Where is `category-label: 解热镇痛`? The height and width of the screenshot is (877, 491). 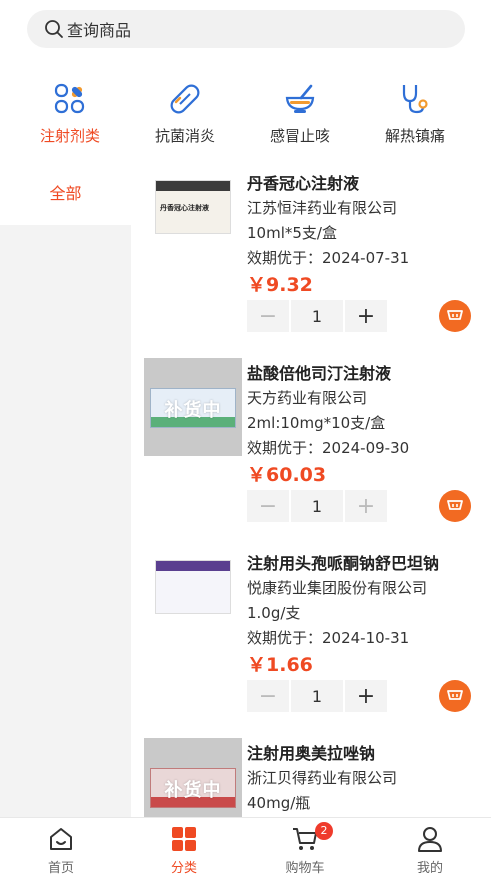
category-label: 解热镇痛 is located at coordinates (414, 136).